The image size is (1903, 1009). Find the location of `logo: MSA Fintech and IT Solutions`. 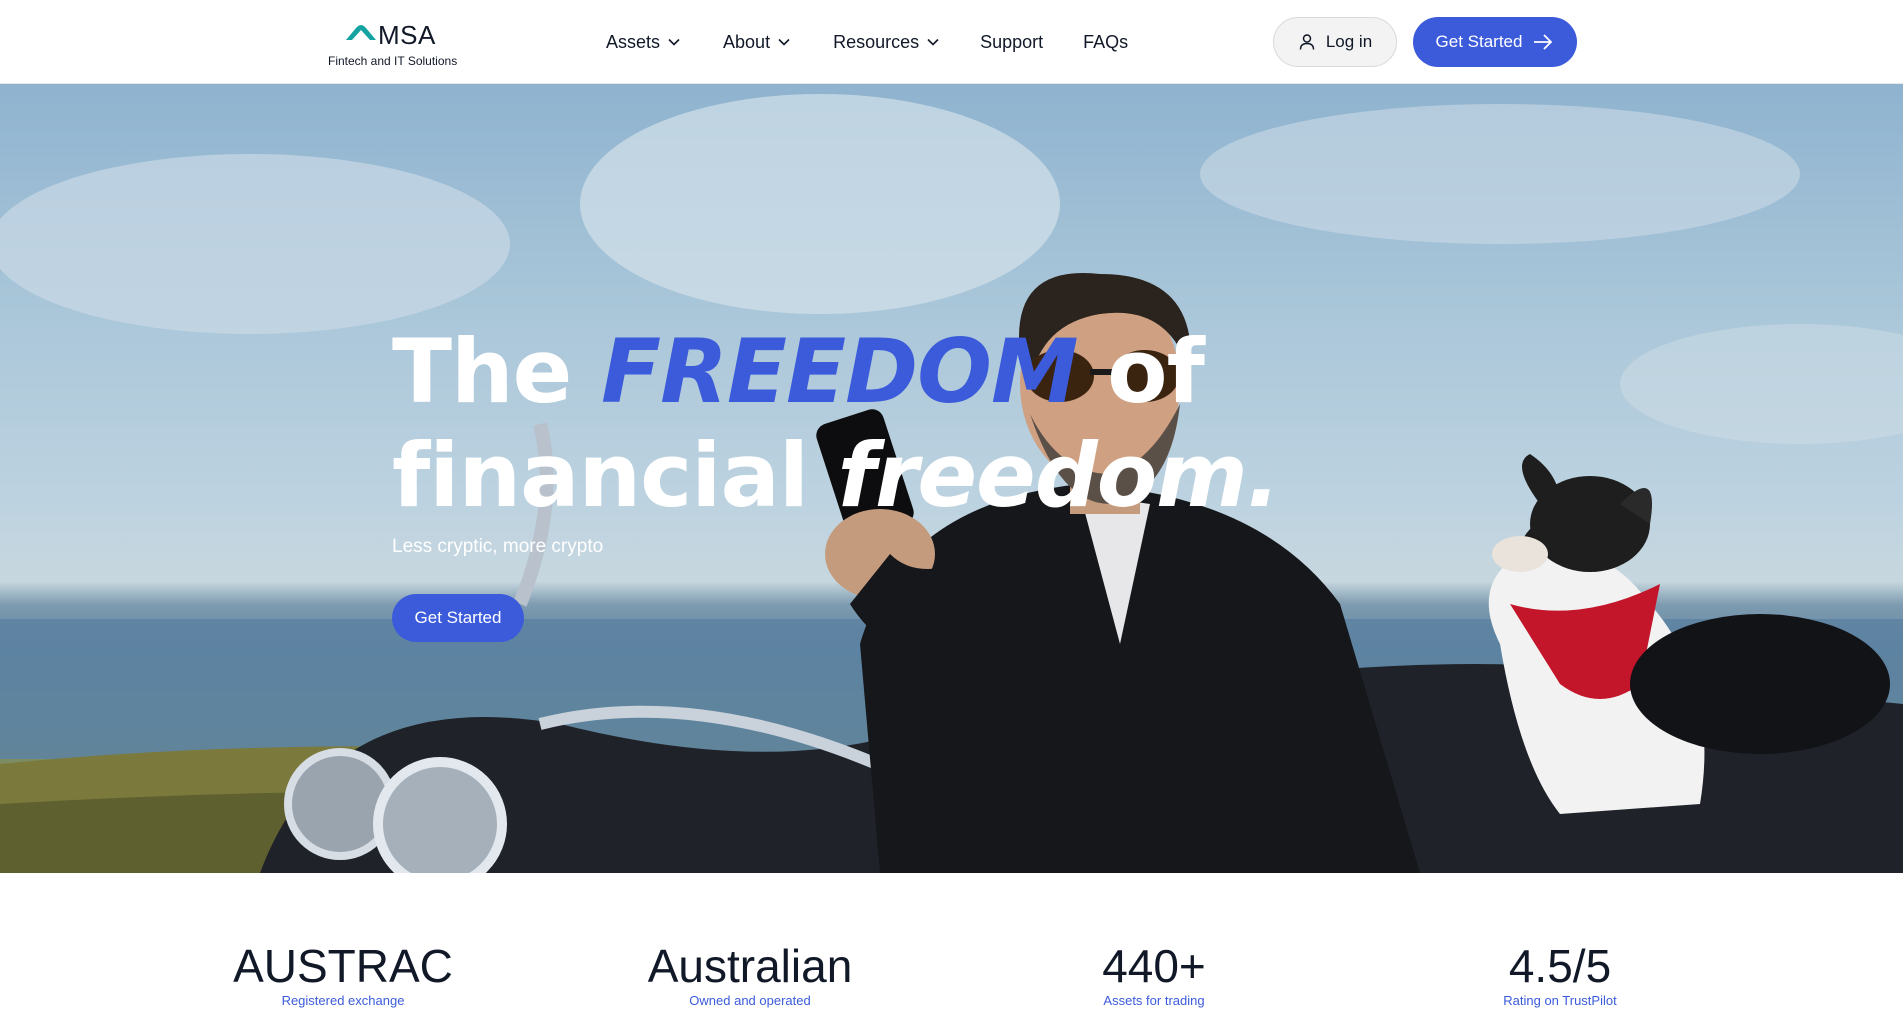

logo: MSA Fintech and IT Solutions is located at coordinates (394, 43).